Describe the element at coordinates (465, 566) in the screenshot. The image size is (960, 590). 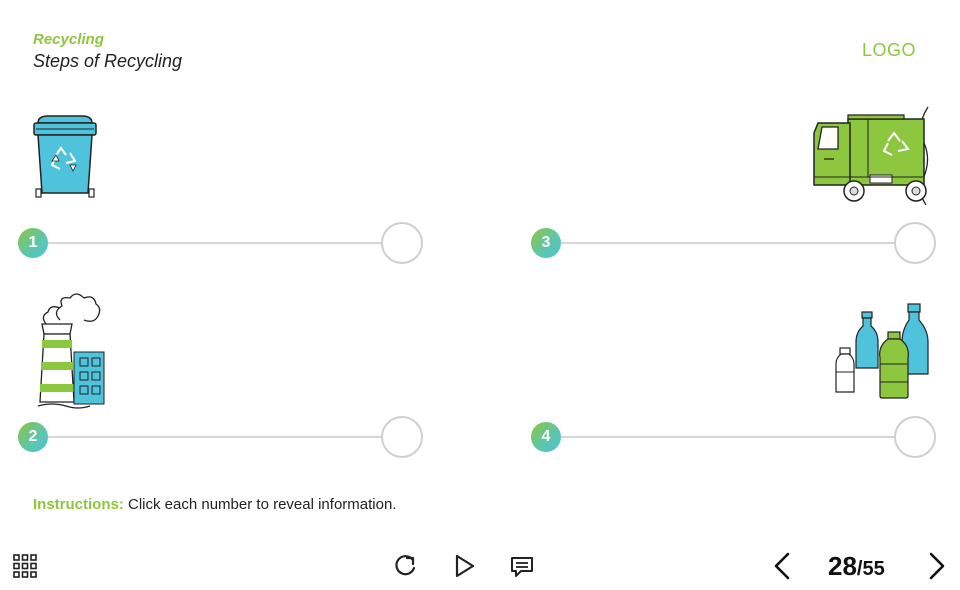
I see `play-icon` at that location.